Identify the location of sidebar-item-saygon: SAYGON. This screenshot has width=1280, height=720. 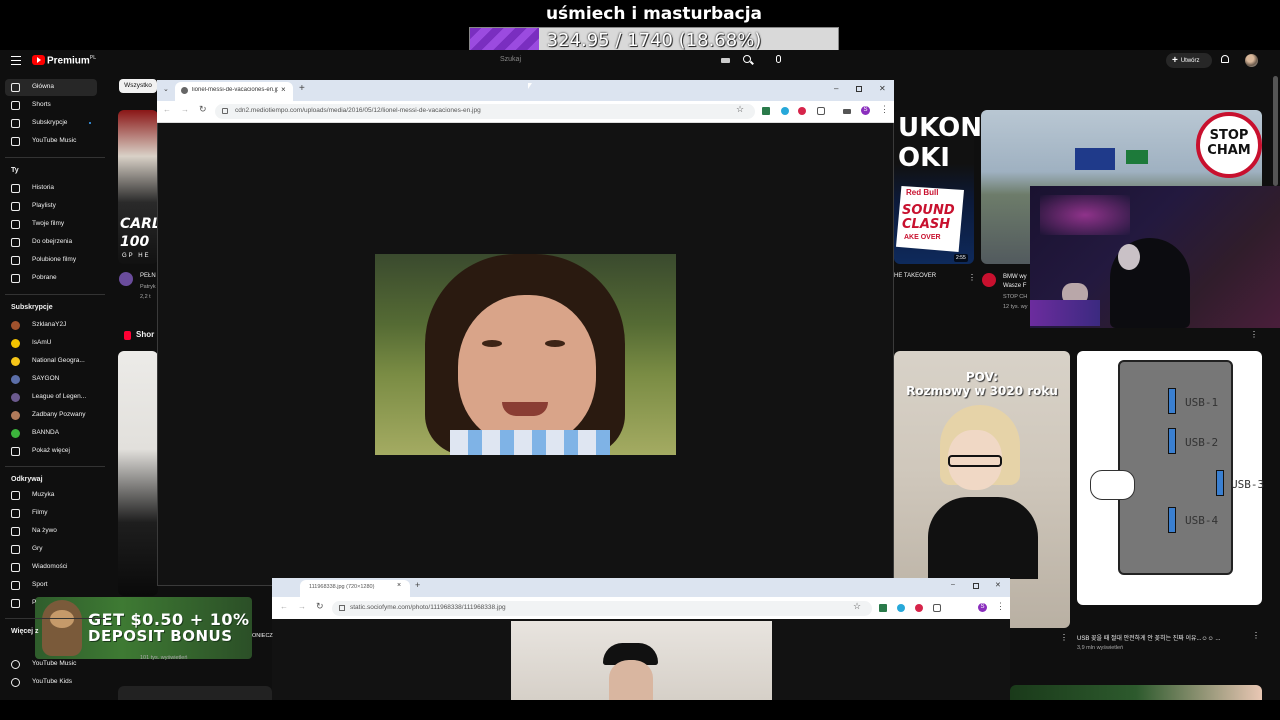
(51, 379).